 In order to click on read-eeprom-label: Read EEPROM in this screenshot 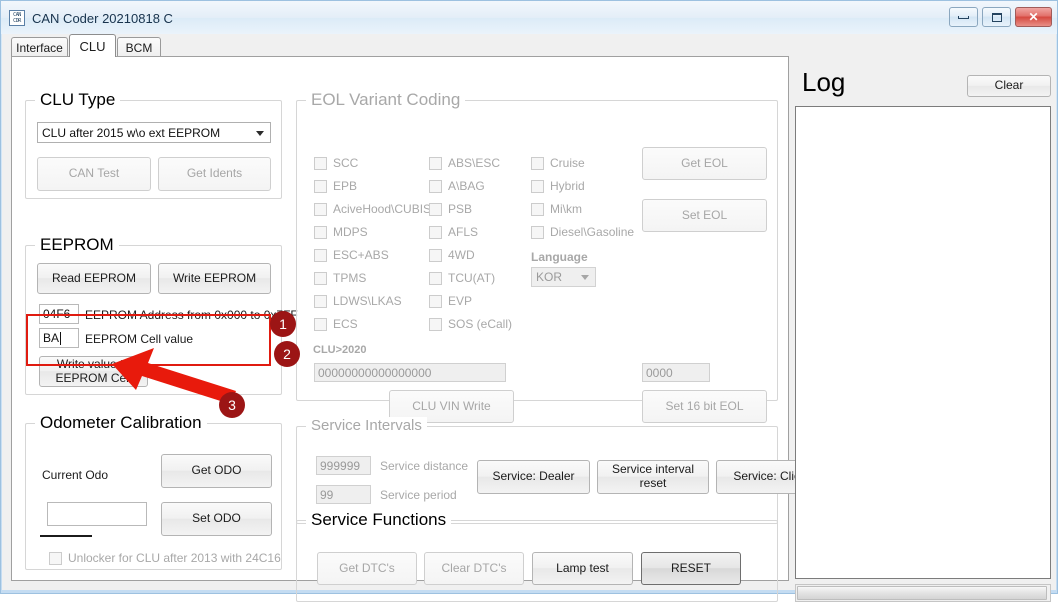, I will do `click(94, 277)`.